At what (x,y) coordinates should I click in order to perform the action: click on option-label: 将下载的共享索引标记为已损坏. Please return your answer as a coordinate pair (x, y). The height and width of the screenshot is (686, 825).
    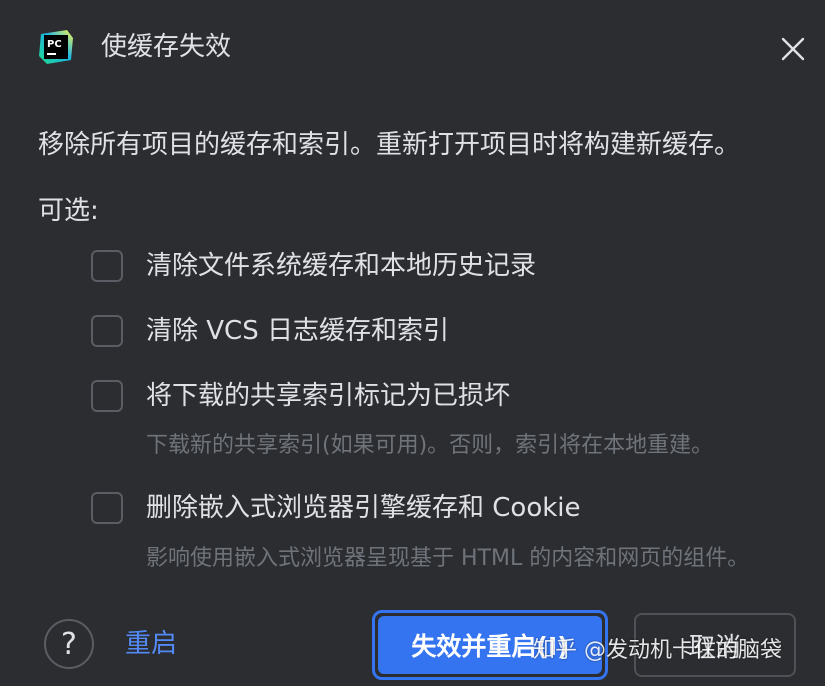
    Looking at the image, I should click on (328, 396).